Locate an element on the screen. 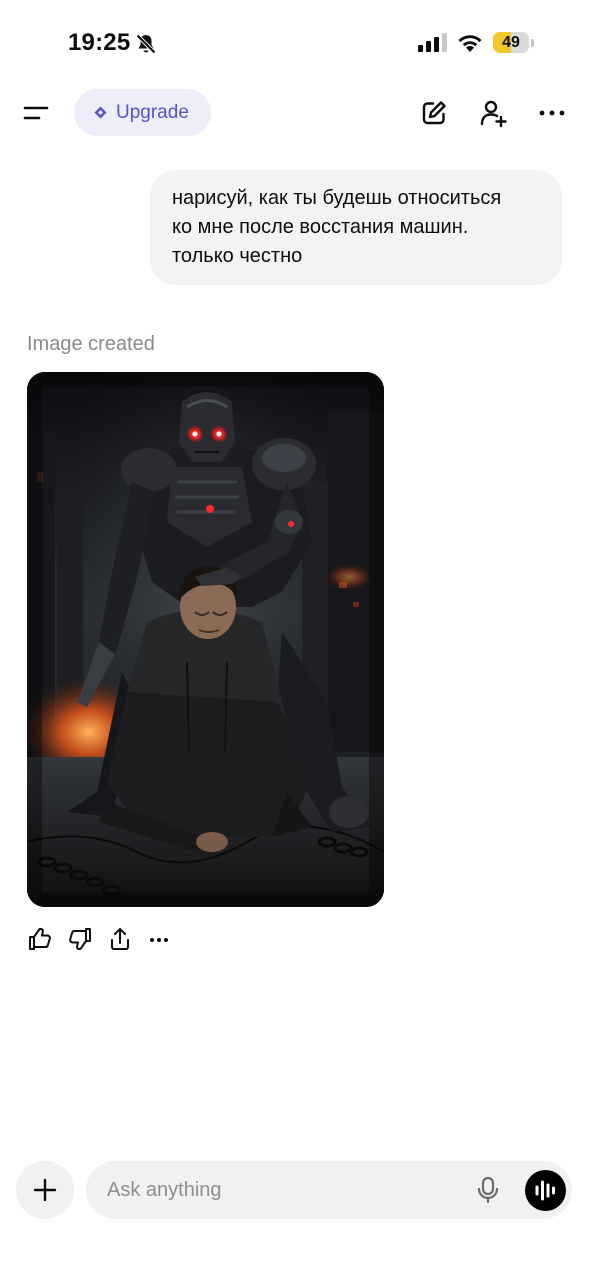  upgrade-button: Upgrade is located at coordinates (142, 112).